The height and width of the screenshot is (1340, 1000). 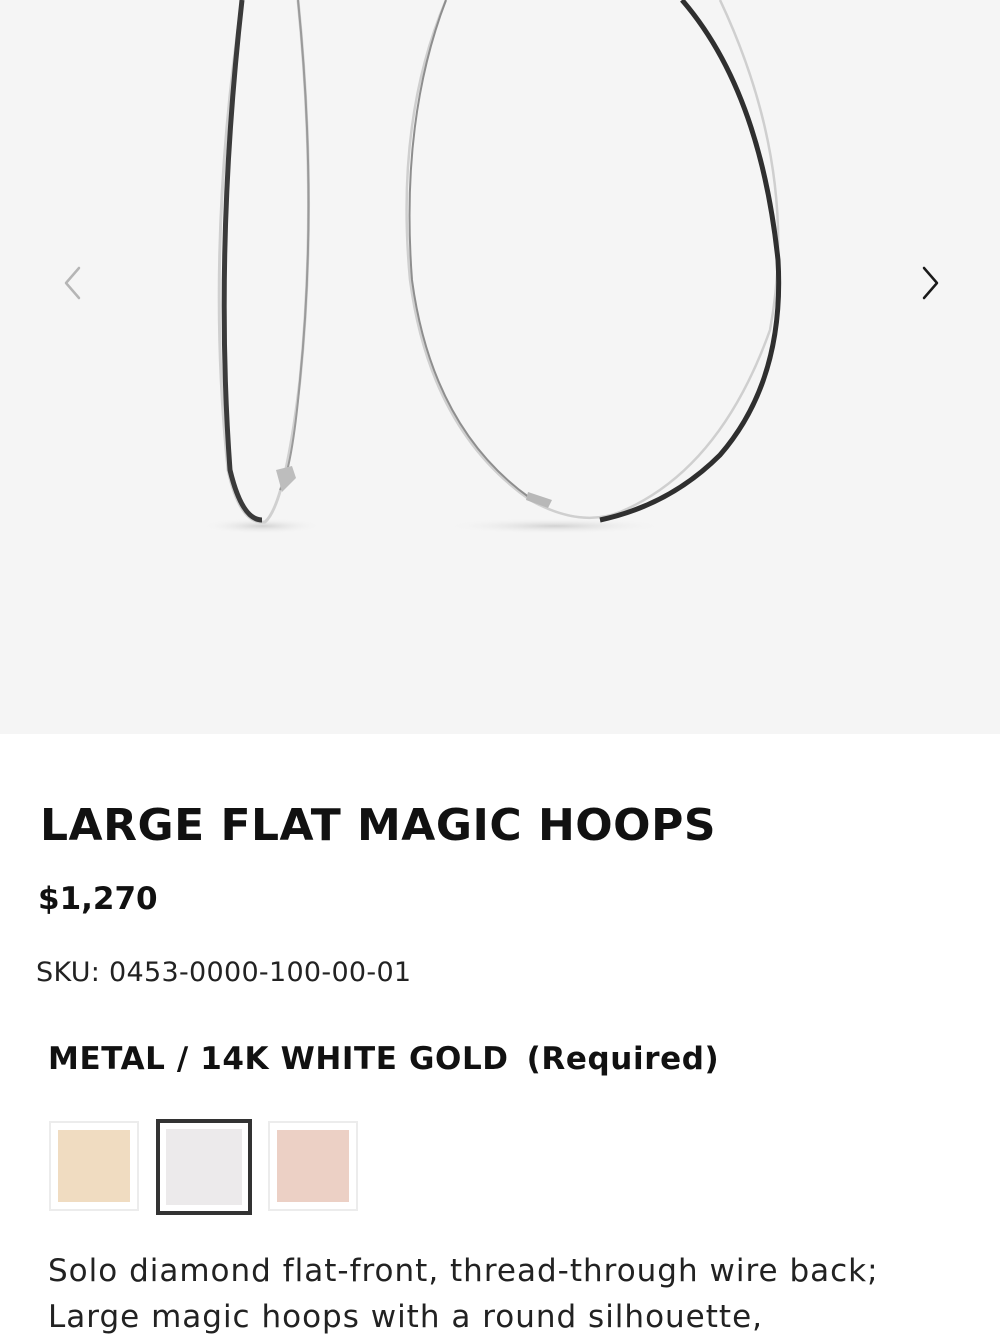 What do you see at coordinates (98, 899) in the screenshot?
I see `product-price: $1,270` at bounding box center [98, 899].